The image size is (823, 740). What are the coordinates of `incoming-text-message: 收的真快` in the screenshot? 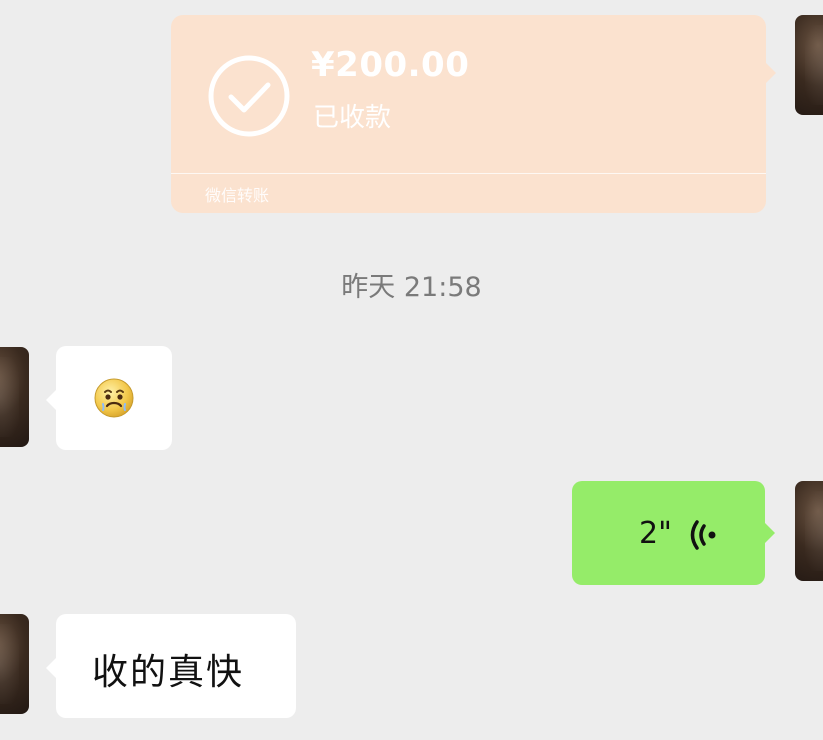 It's located at (171, 666).